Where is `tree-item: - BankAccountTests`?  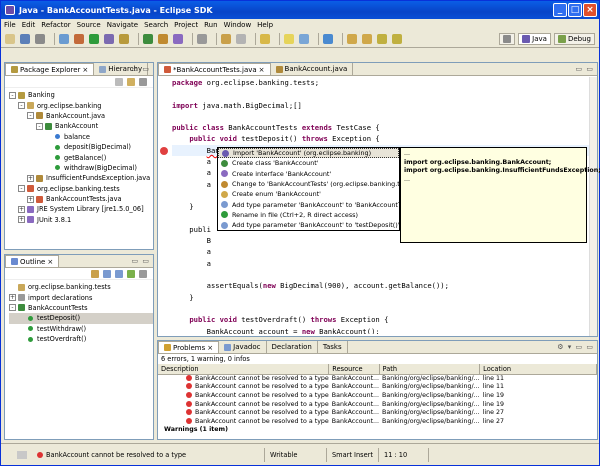 tree-item: - BankAccountTests is located at coordinates (81, 308).